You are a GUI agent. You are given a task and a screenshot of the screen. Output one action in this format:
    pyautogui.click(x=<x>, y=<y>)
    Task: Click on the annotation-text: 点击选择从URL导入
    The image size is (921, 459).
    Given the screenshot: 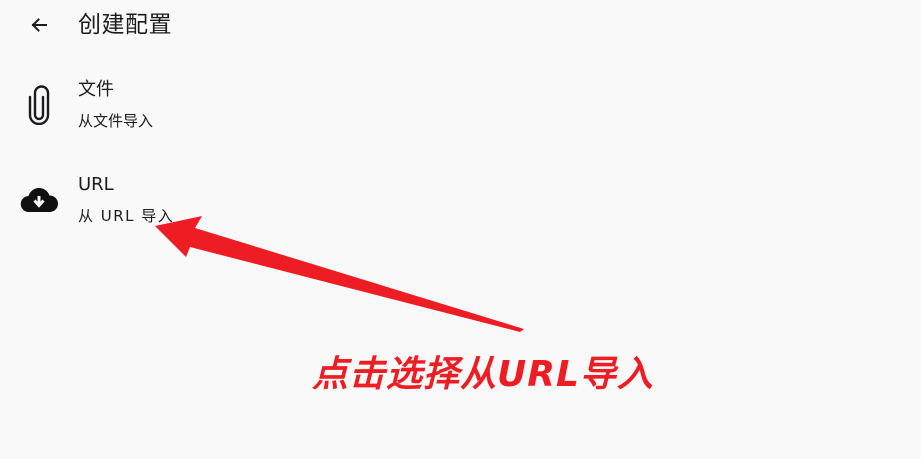 What is the action you would take?
    pyautogui.click(x=483, y=374)
    